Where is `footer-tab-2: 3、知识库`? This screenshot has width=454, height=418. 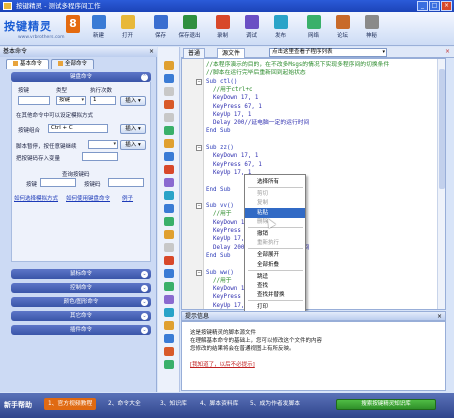
footer-tab-2: 3、知识库 is located at coordinates (173, 404).